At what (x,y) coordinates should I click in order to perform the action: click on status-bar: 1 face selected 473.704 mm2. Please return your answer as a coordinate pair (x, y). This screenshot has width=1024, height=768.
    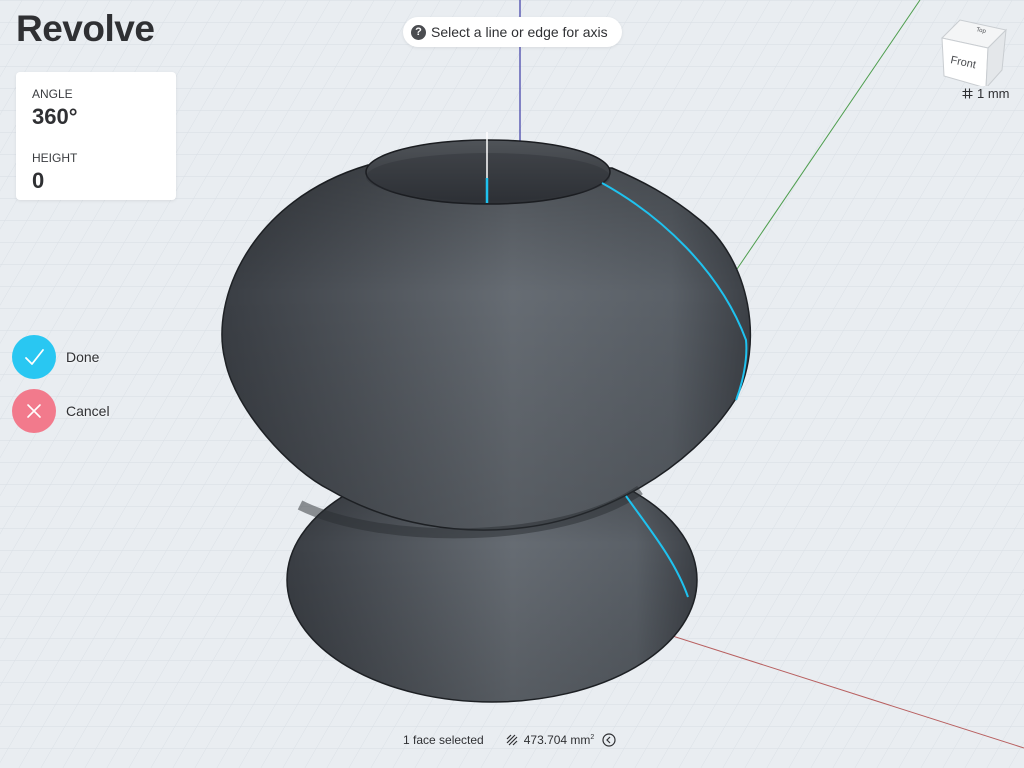
    Looking at the image, I should click on (509, 740).